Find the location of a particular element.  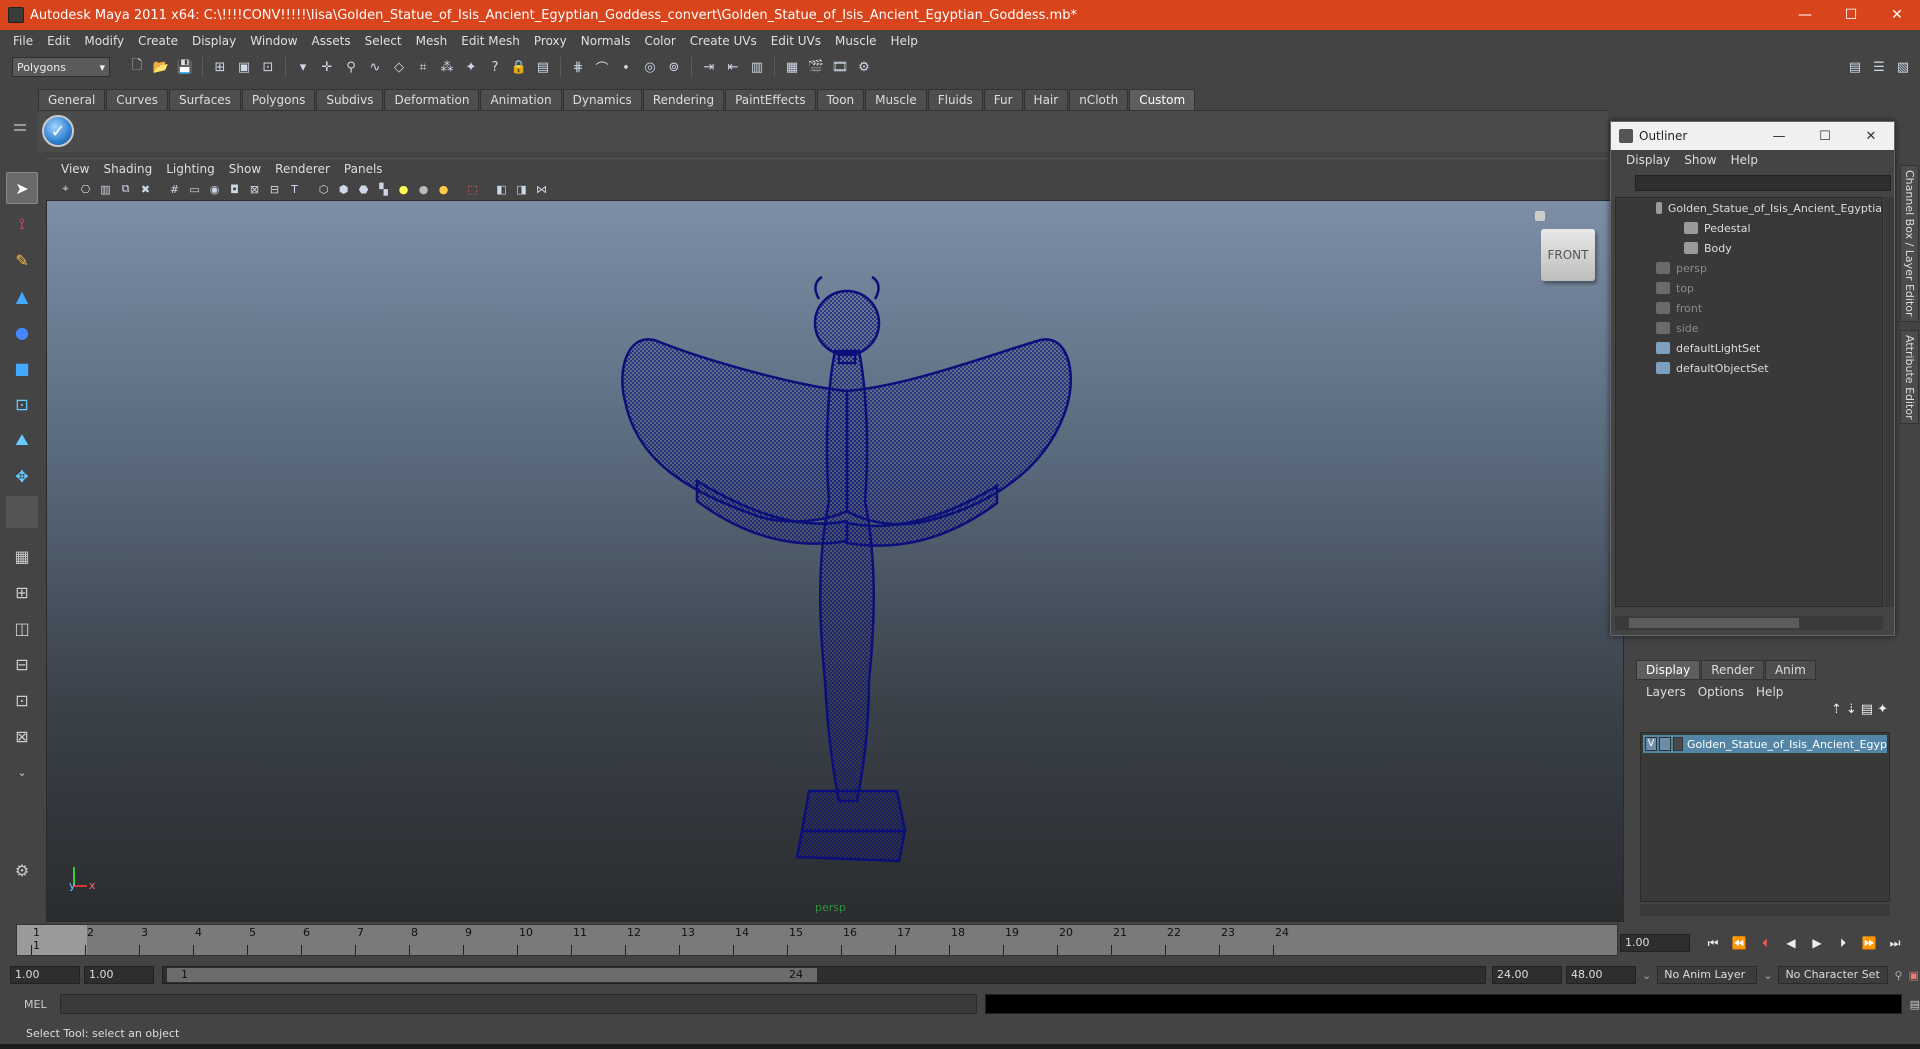

tab-rendering: Rendering is located at coordinates (683, 99).